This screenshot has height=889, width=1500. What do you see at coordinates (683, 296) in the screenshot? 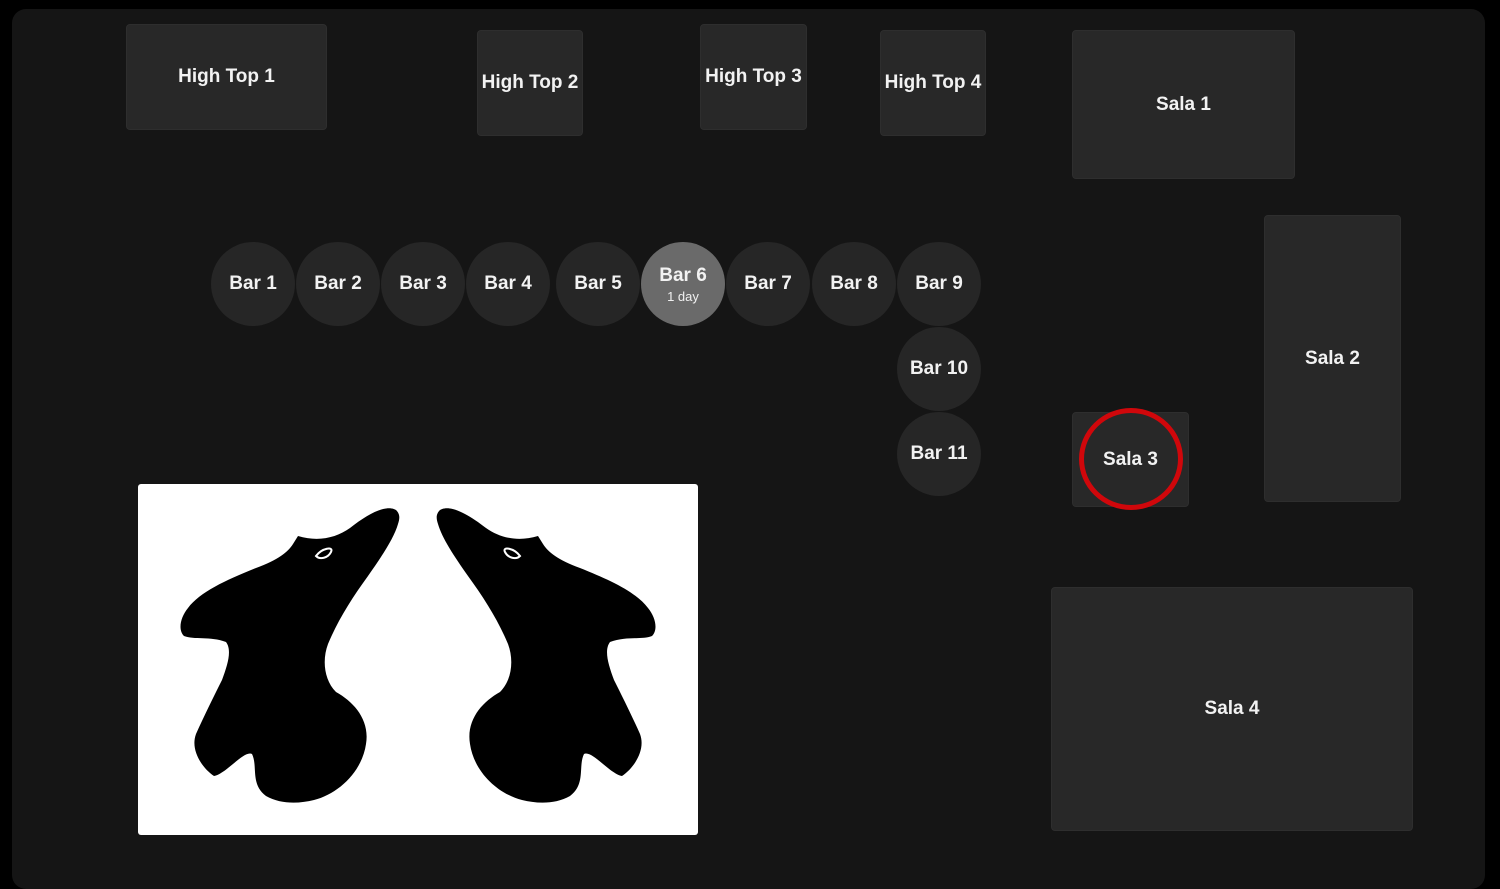
I see `bar-seat-duration: 1 day` at bounding box center [683, 296].